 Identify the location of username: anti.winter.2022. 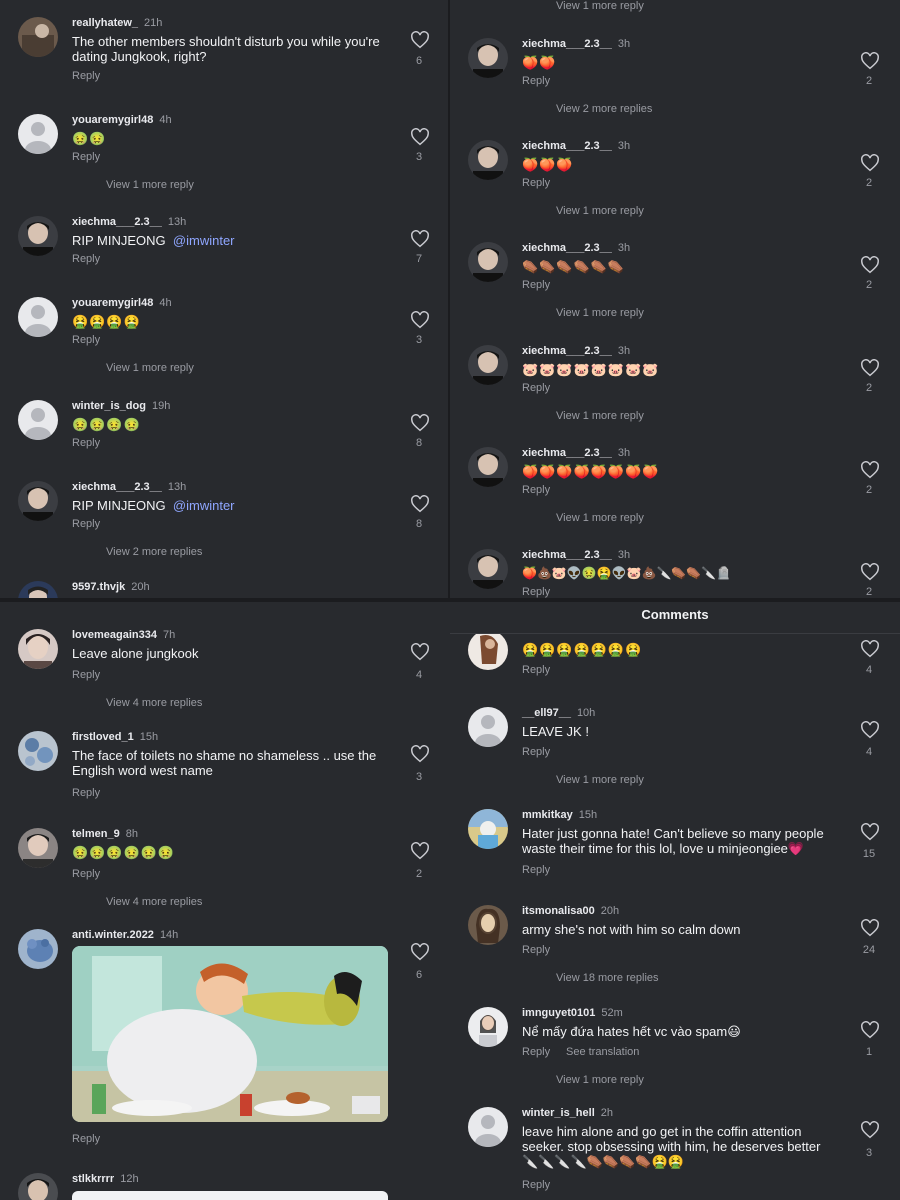
(113, 935).